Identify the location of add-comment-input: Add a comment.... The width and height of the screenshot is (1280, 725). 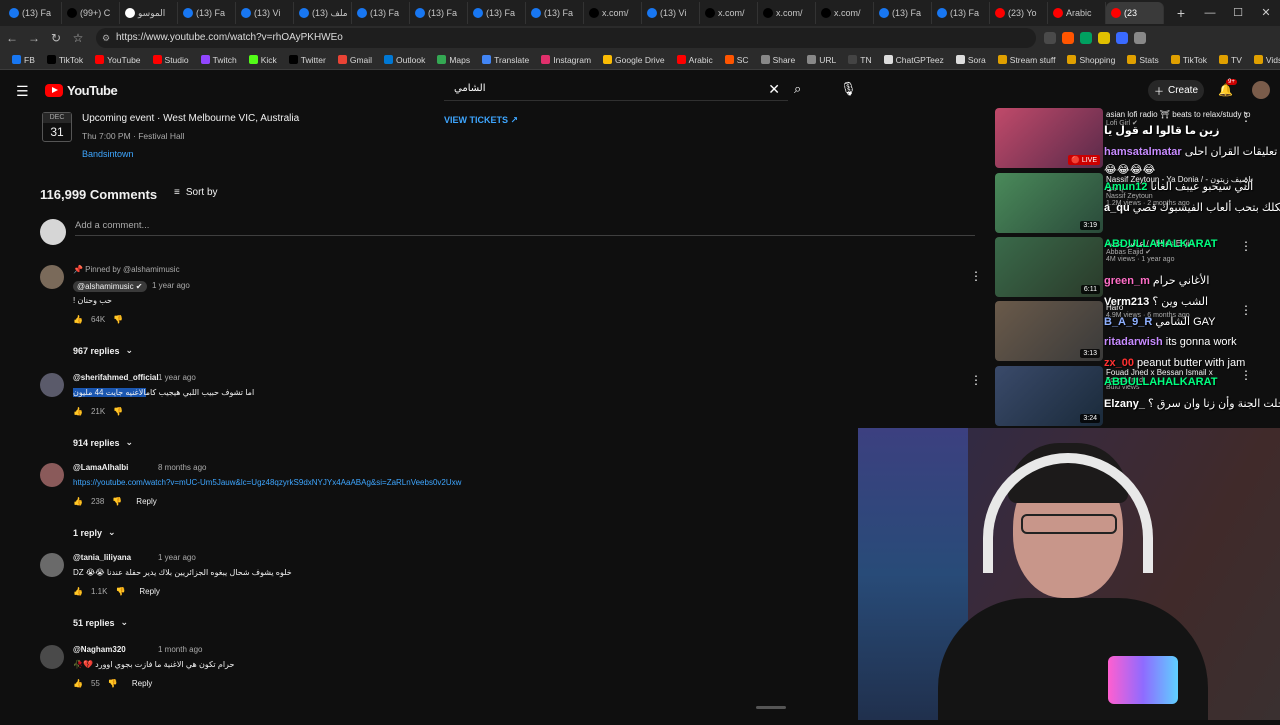
(525, 228).